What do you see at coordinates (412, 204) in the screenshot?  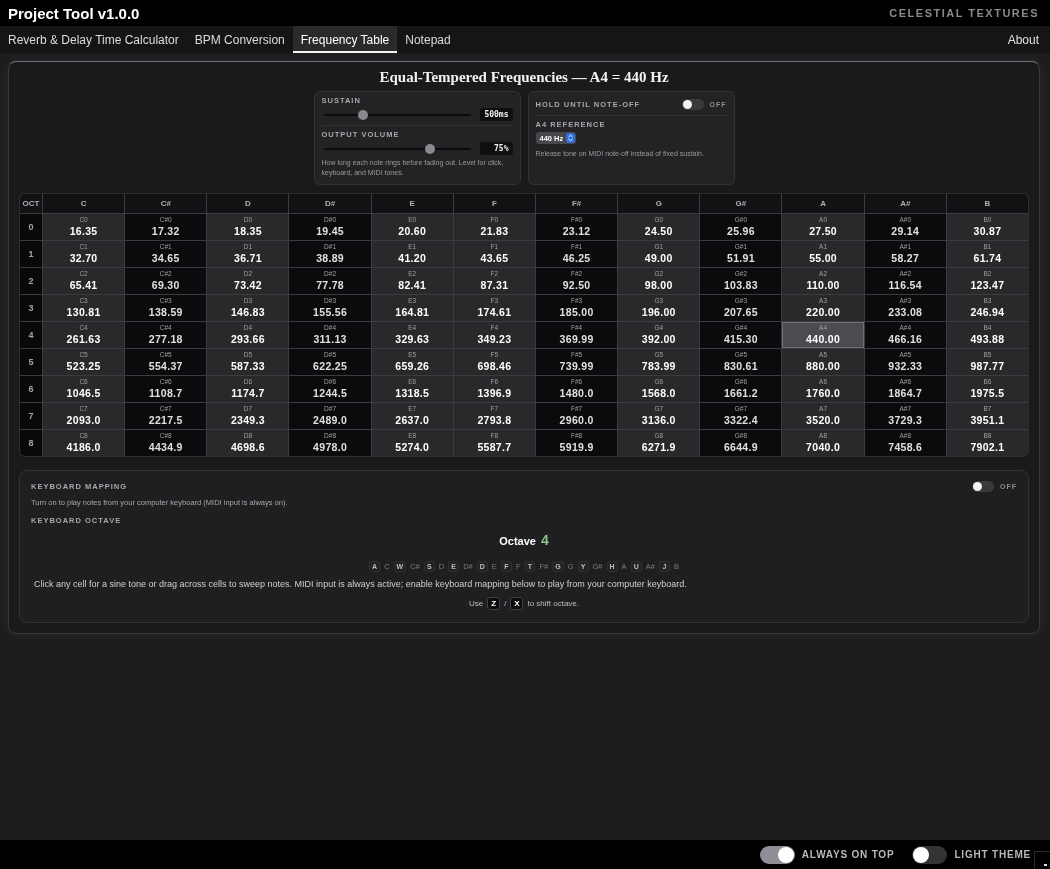 I see `column-header: E` at bounding box center [412, 204].